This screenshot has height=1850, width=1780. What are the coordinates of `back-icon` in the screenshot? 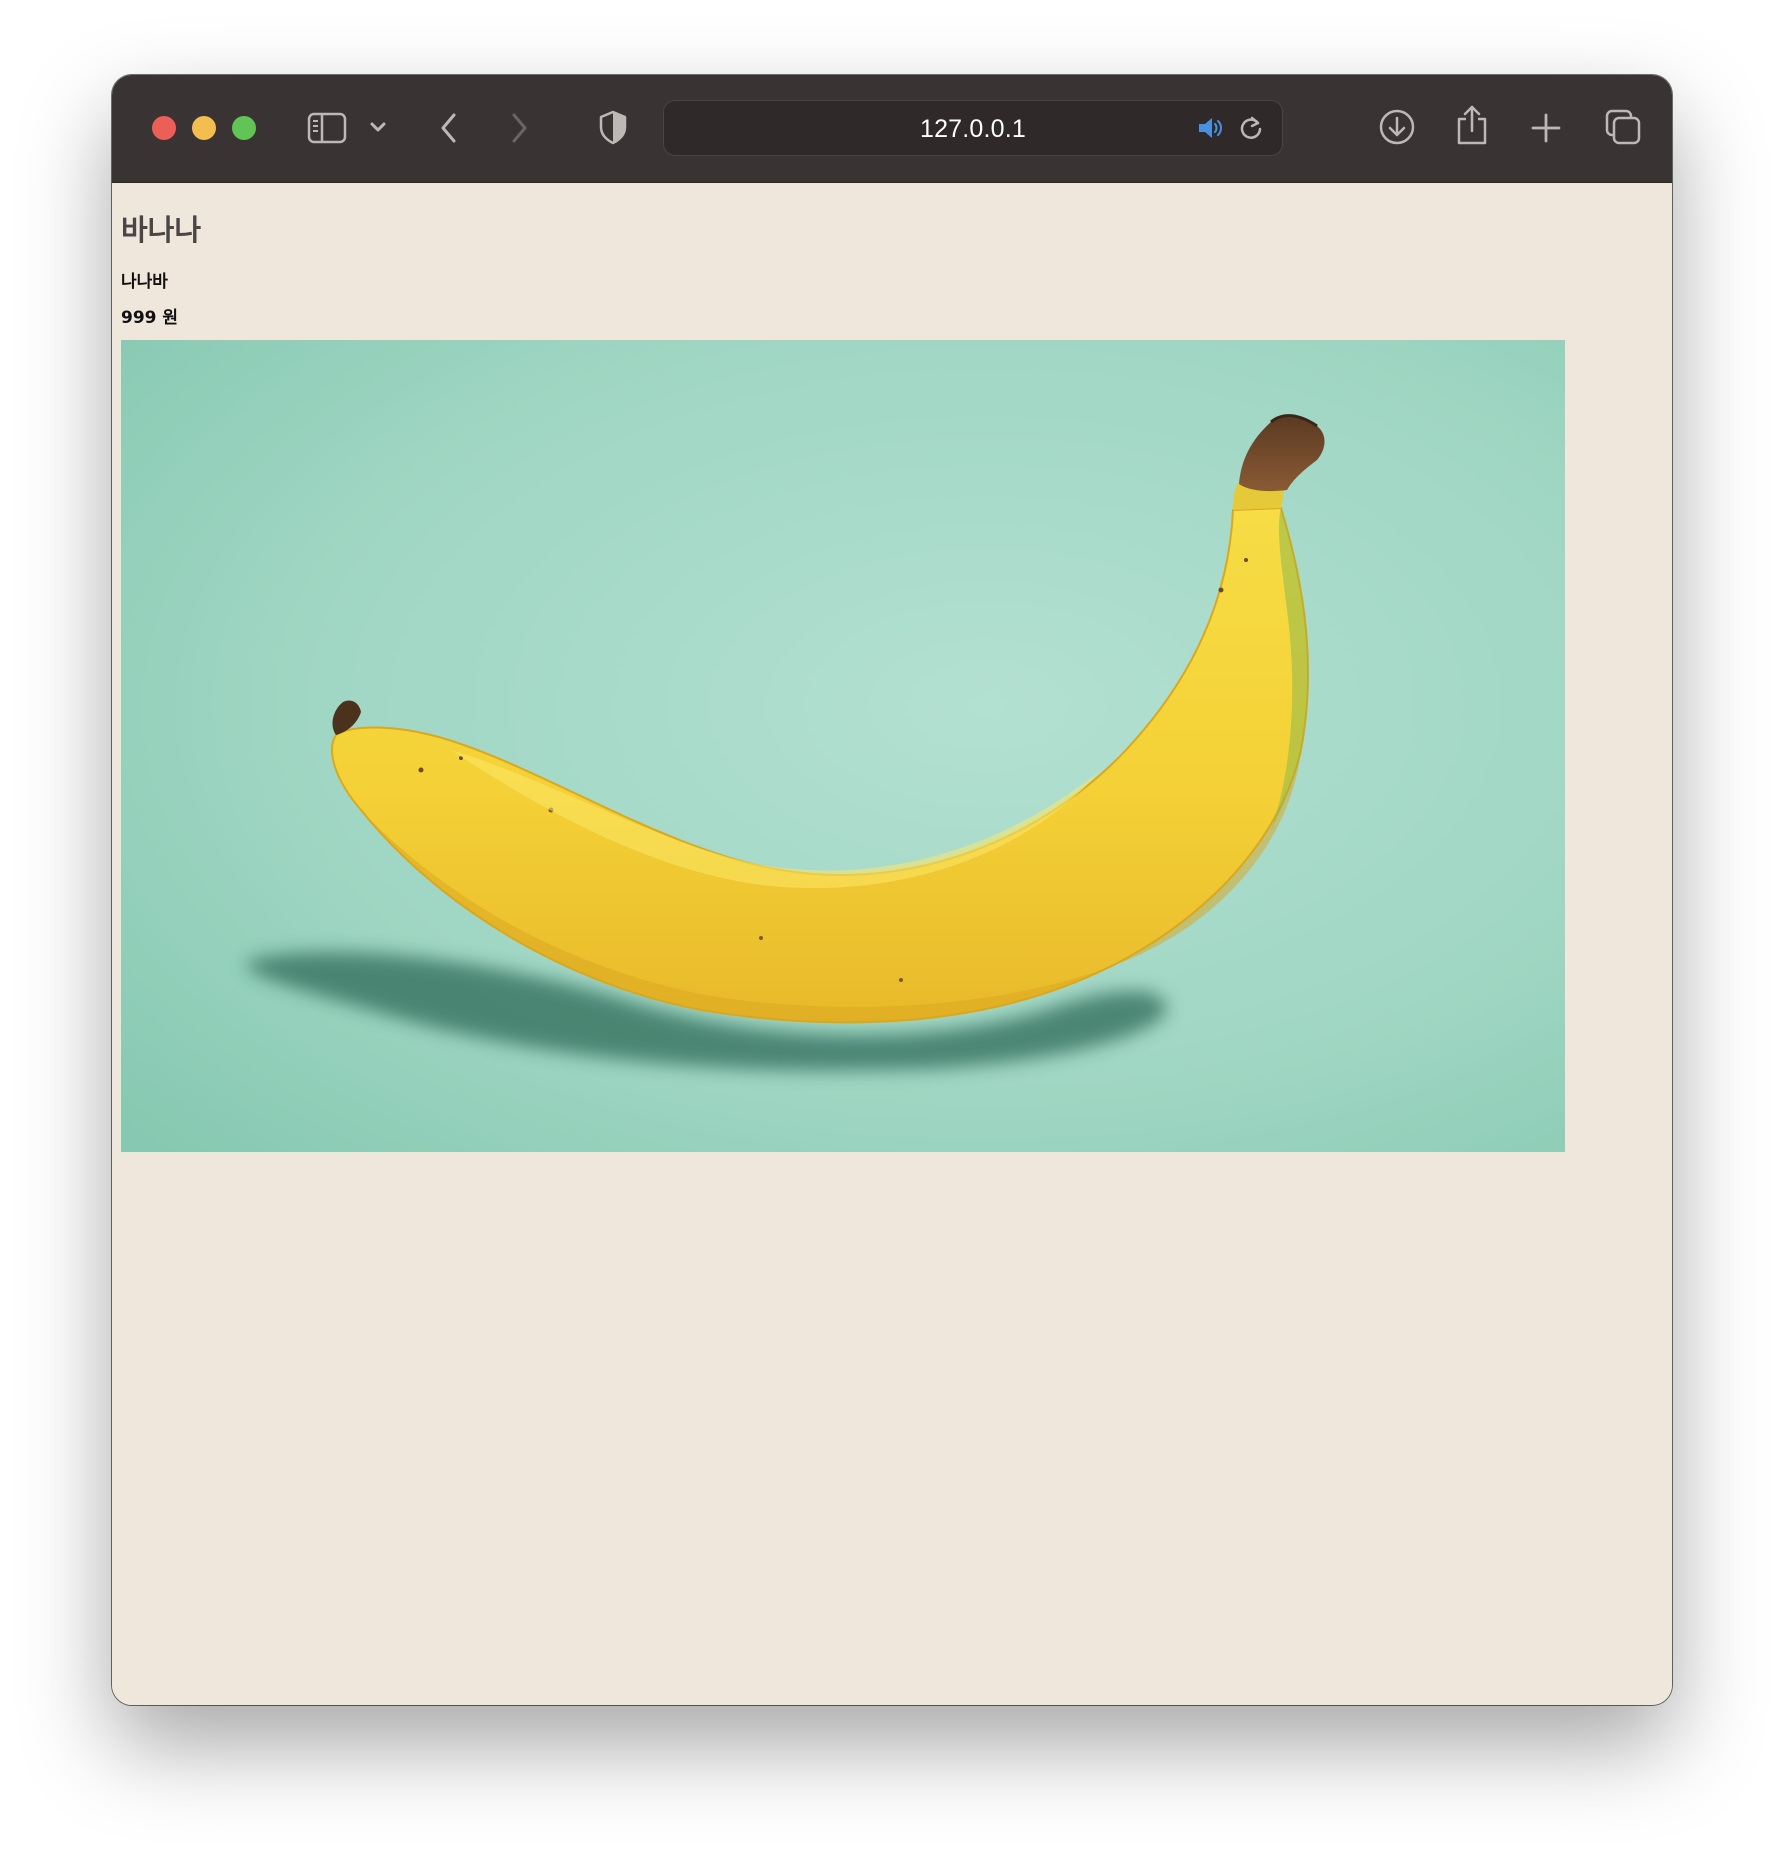 It's located at (449, 128).